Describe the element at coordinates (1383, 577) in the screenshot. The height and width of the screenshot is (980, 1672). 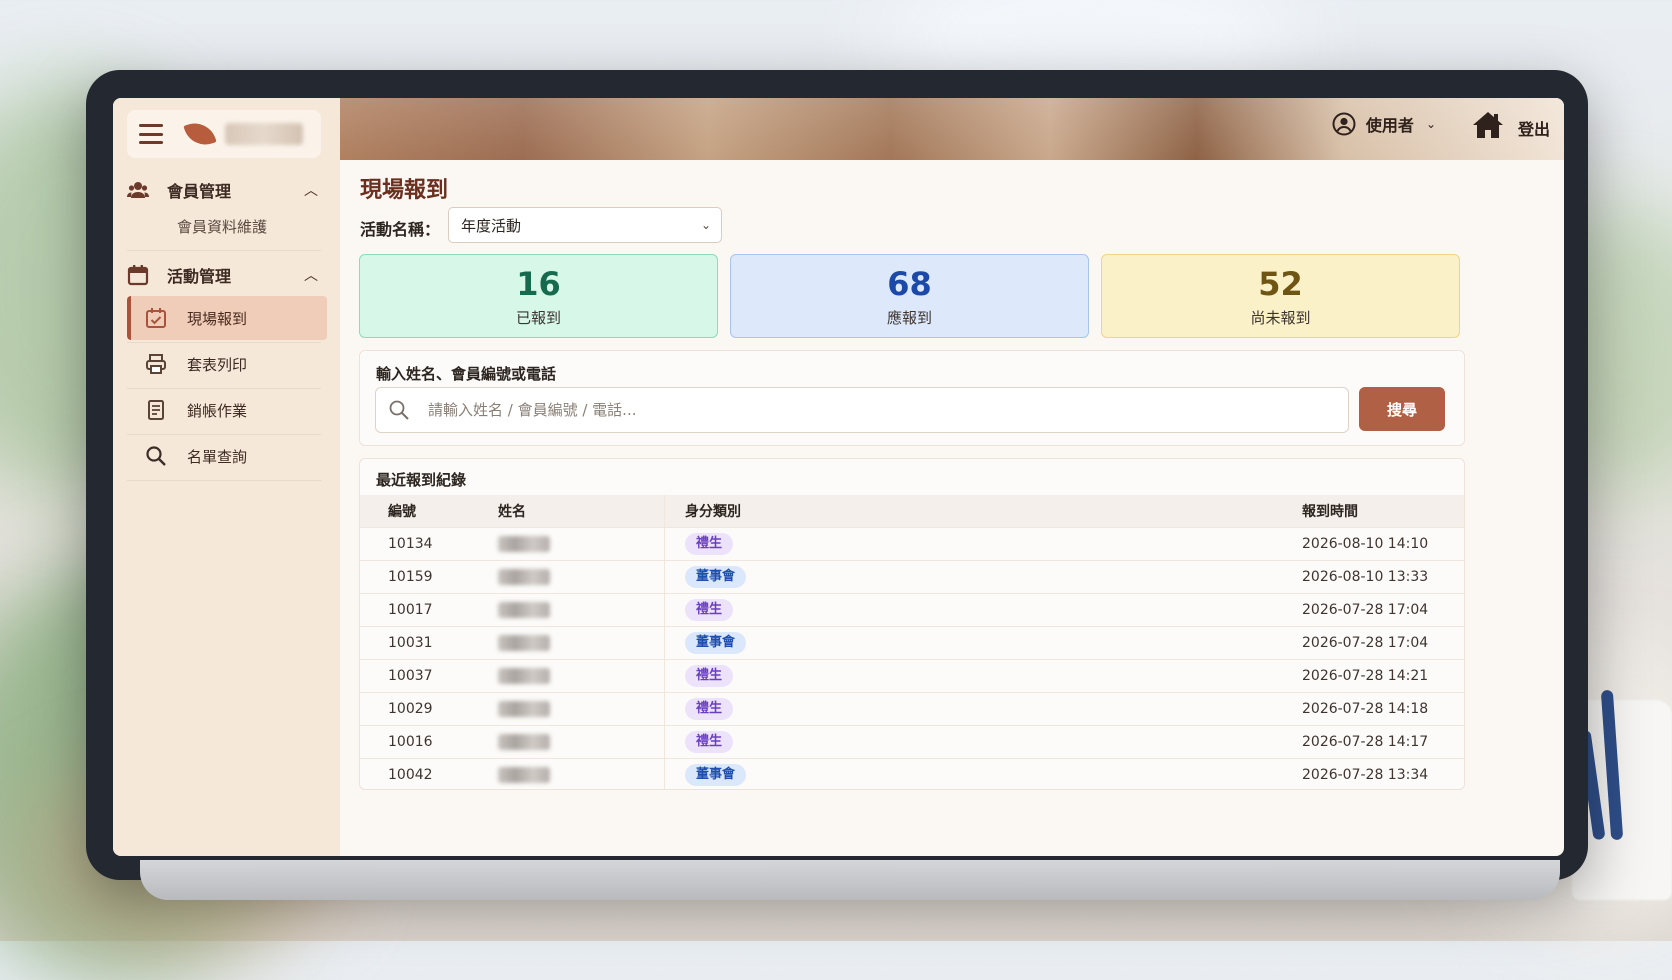
I see `cell-time: 2026-08-10 13:33` at that location.